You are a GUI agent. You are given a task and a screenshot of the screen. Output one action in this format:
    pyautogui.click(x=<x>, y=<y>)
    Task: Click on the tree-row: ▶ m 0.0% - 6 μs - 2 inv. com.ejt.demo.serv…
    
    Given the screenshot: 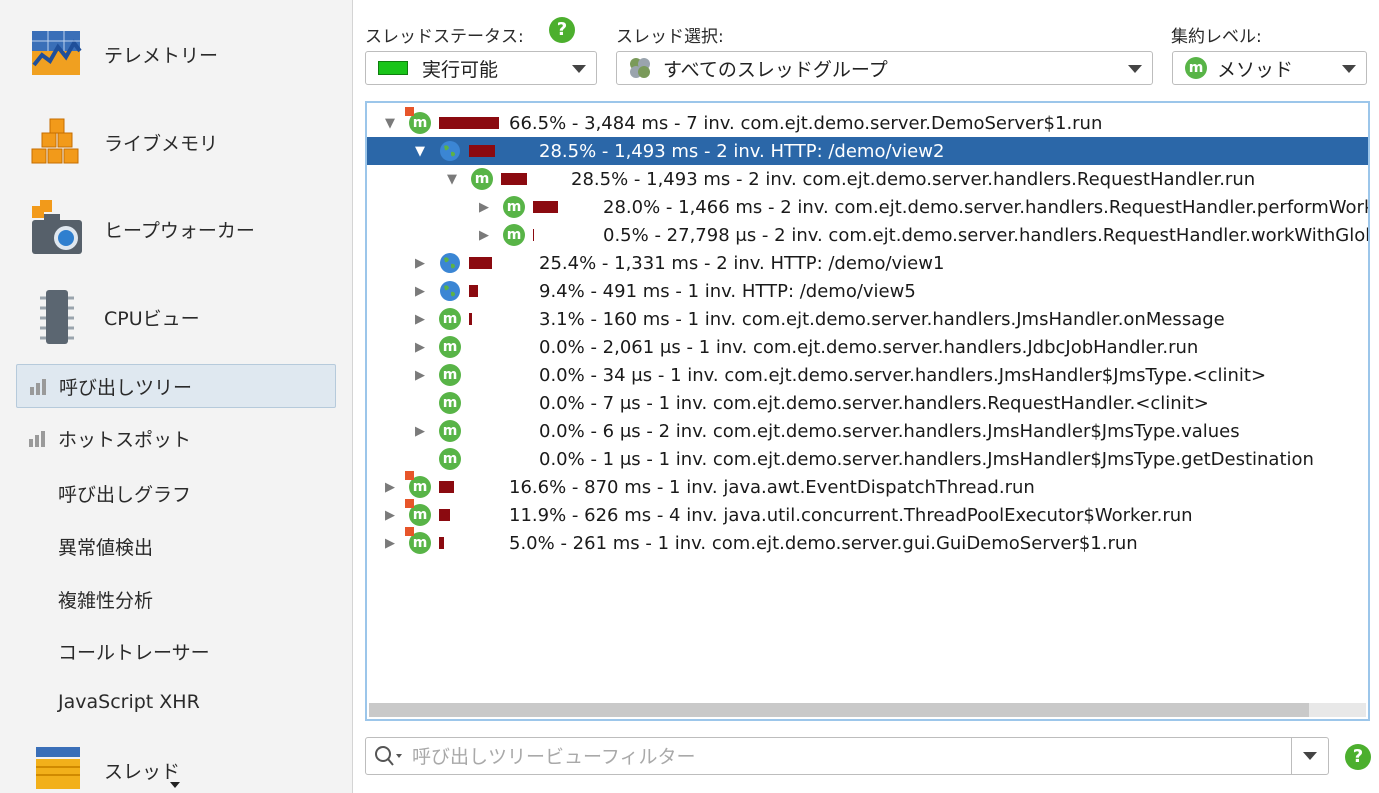 What is the action you would take?
    pyautogui.click(x=867, y=431)
    